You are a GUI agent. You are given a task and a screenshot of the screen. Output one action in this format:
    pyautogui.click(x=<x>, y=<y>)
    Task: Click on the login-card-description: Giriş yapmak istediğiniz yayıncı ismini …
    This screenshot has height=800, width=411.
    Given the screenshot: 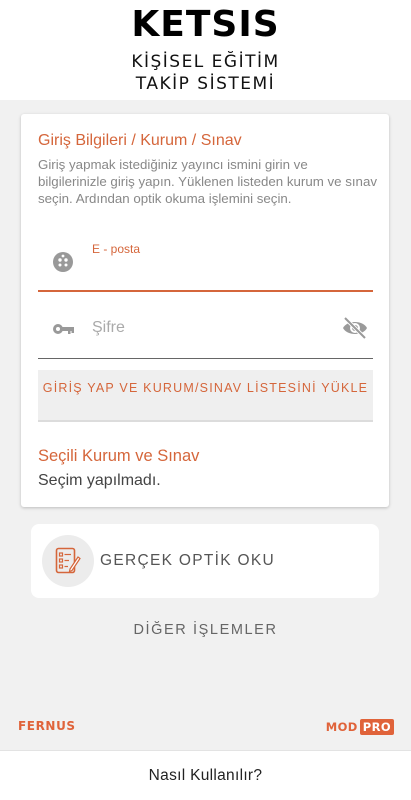 What is the action you would take?
    pyautogui.click(x=207, y=181)
    